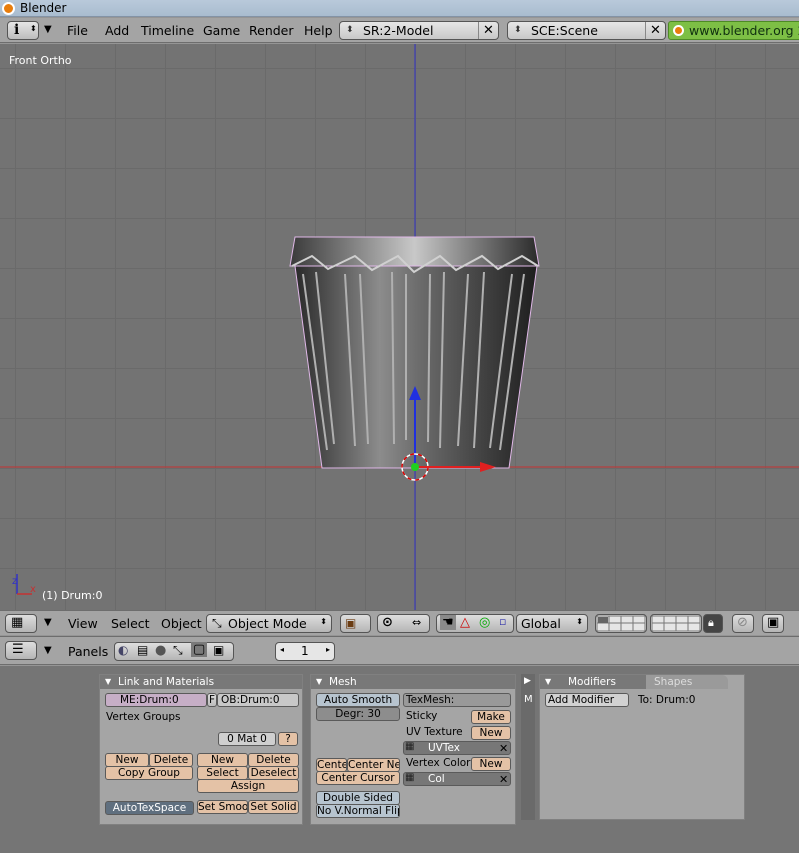  I want to click on add-modifier-button: Add Modifier, so click(587, 700).